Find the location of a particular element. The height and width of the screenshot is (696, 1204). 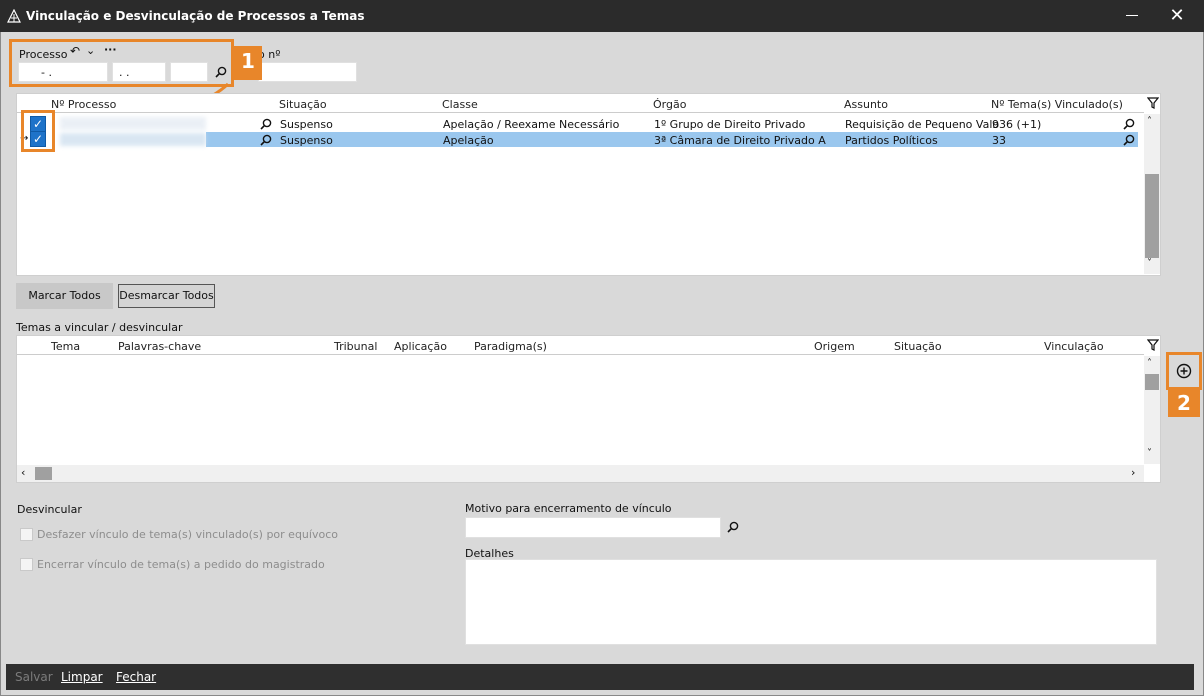

row-assunto: Partidos Políticos is located at coordinates (891, 140).